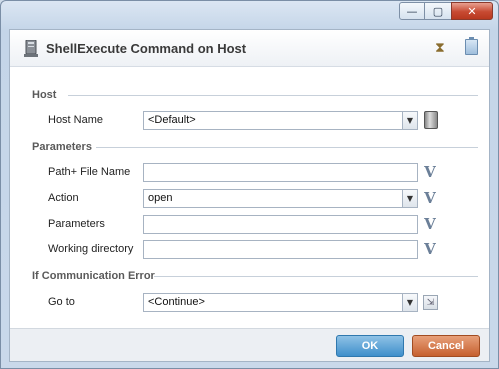 This screenshot has width=499, height=369. I want to click on section-comm-error-label: If Communication Error, so click(93, 276).